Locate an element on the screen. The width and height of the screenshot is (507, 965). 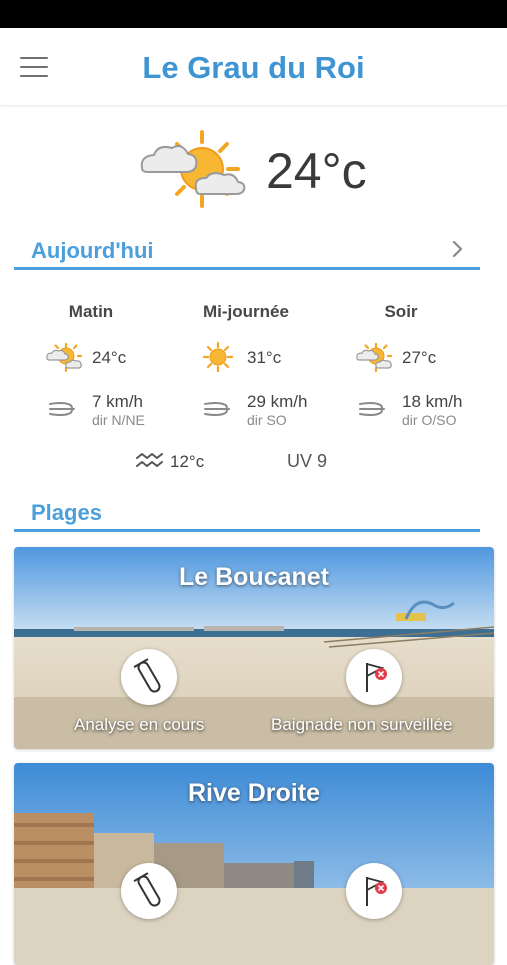
current-temperature: 24°c is located at coordinates (316, 171).